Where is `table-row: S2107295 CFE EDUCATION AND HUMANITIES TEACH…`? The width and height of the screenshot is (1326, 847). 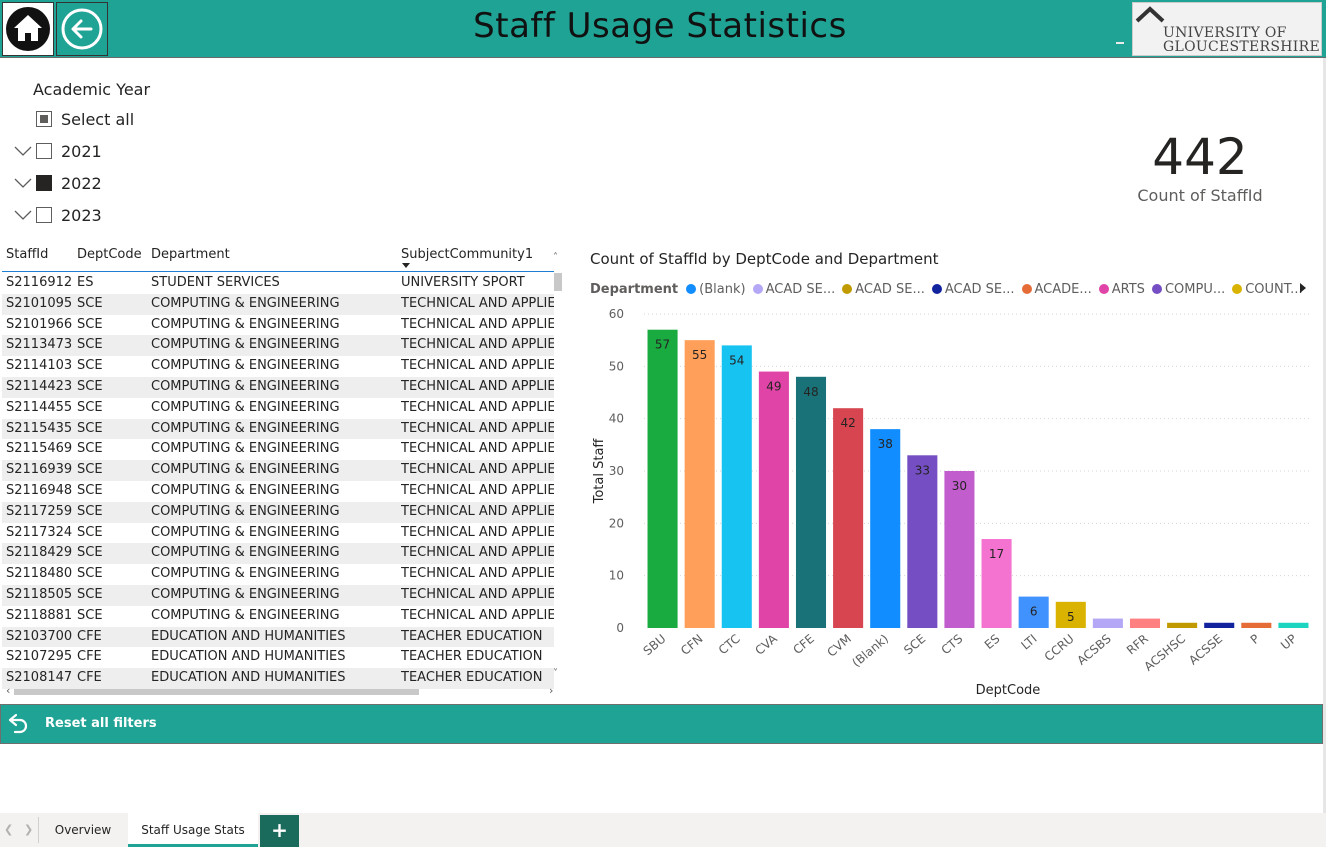 table-row: S2107295 CFE EDUCATION AND HUMANITIES TEACH… is located at coordinates (278, 657).